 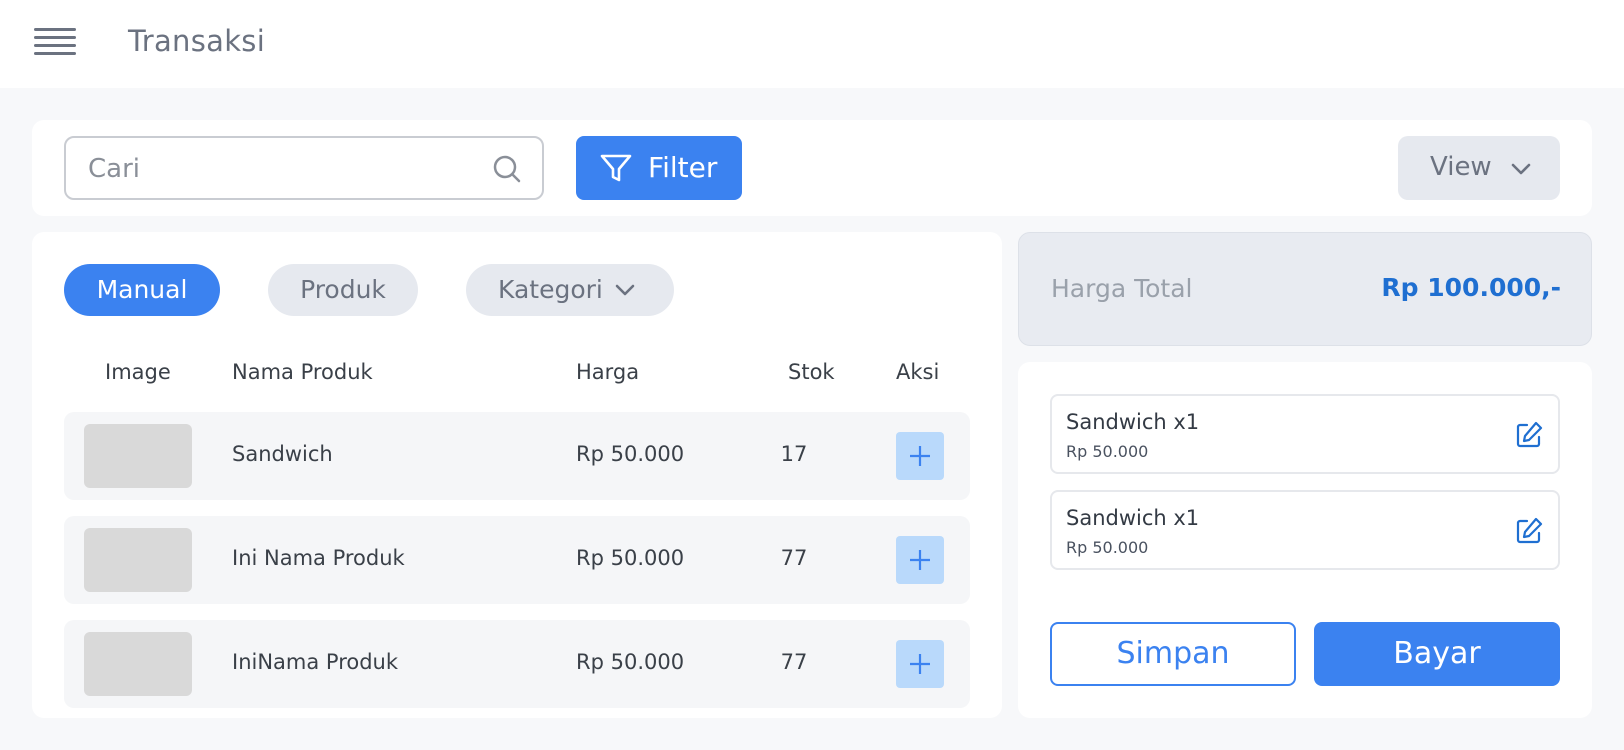 What do you see at coordinates (55, 44) in the screenshot?
I see `hamburger-menu-icon` at bounding box center [55, 44].